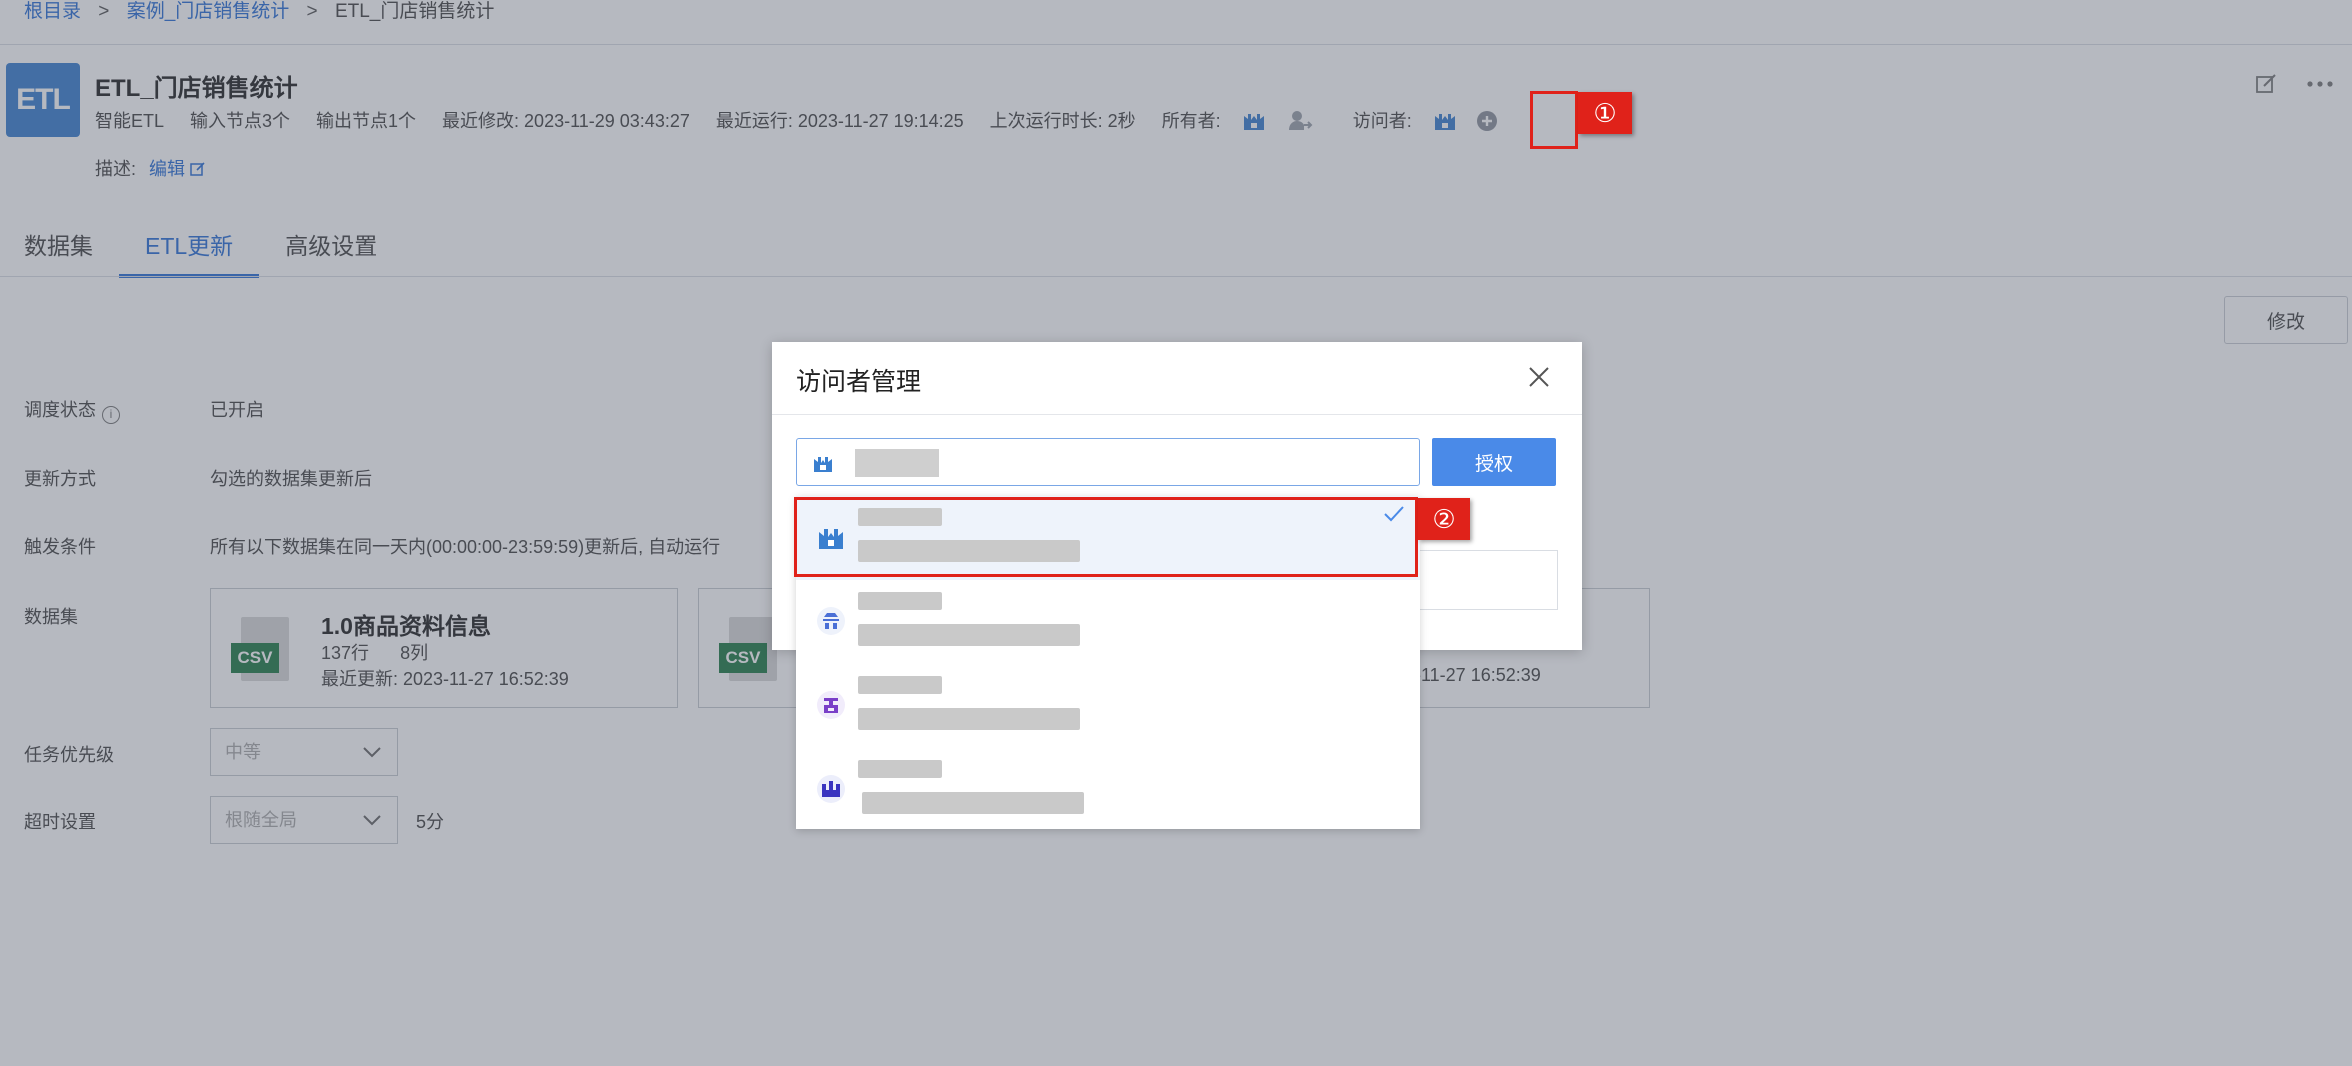  Describe the element at coordinates (1106, 537) in the screenshot. I see `callout-highlight-user-option` at that location.